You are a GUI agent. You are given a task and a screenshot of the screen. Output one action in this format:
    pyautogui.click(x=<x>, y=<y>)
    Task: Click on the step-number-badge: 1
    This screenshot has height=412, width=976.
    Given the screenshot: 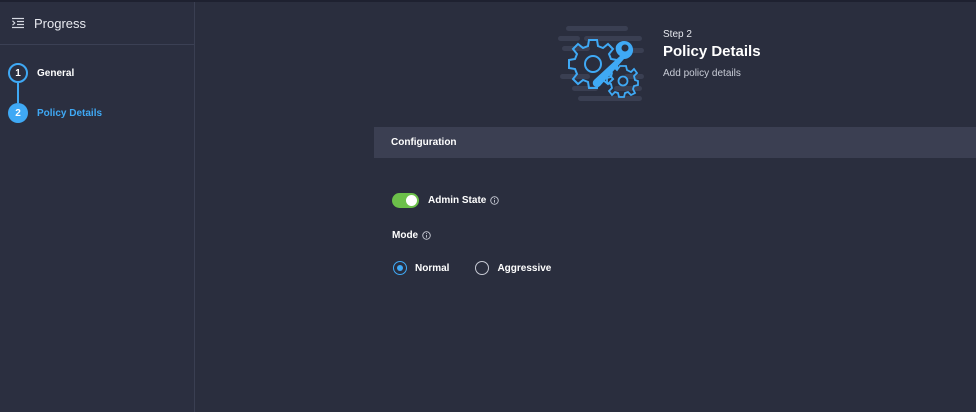 What is the action you would take?
    pyautogui.click(x=18, y=73)
    